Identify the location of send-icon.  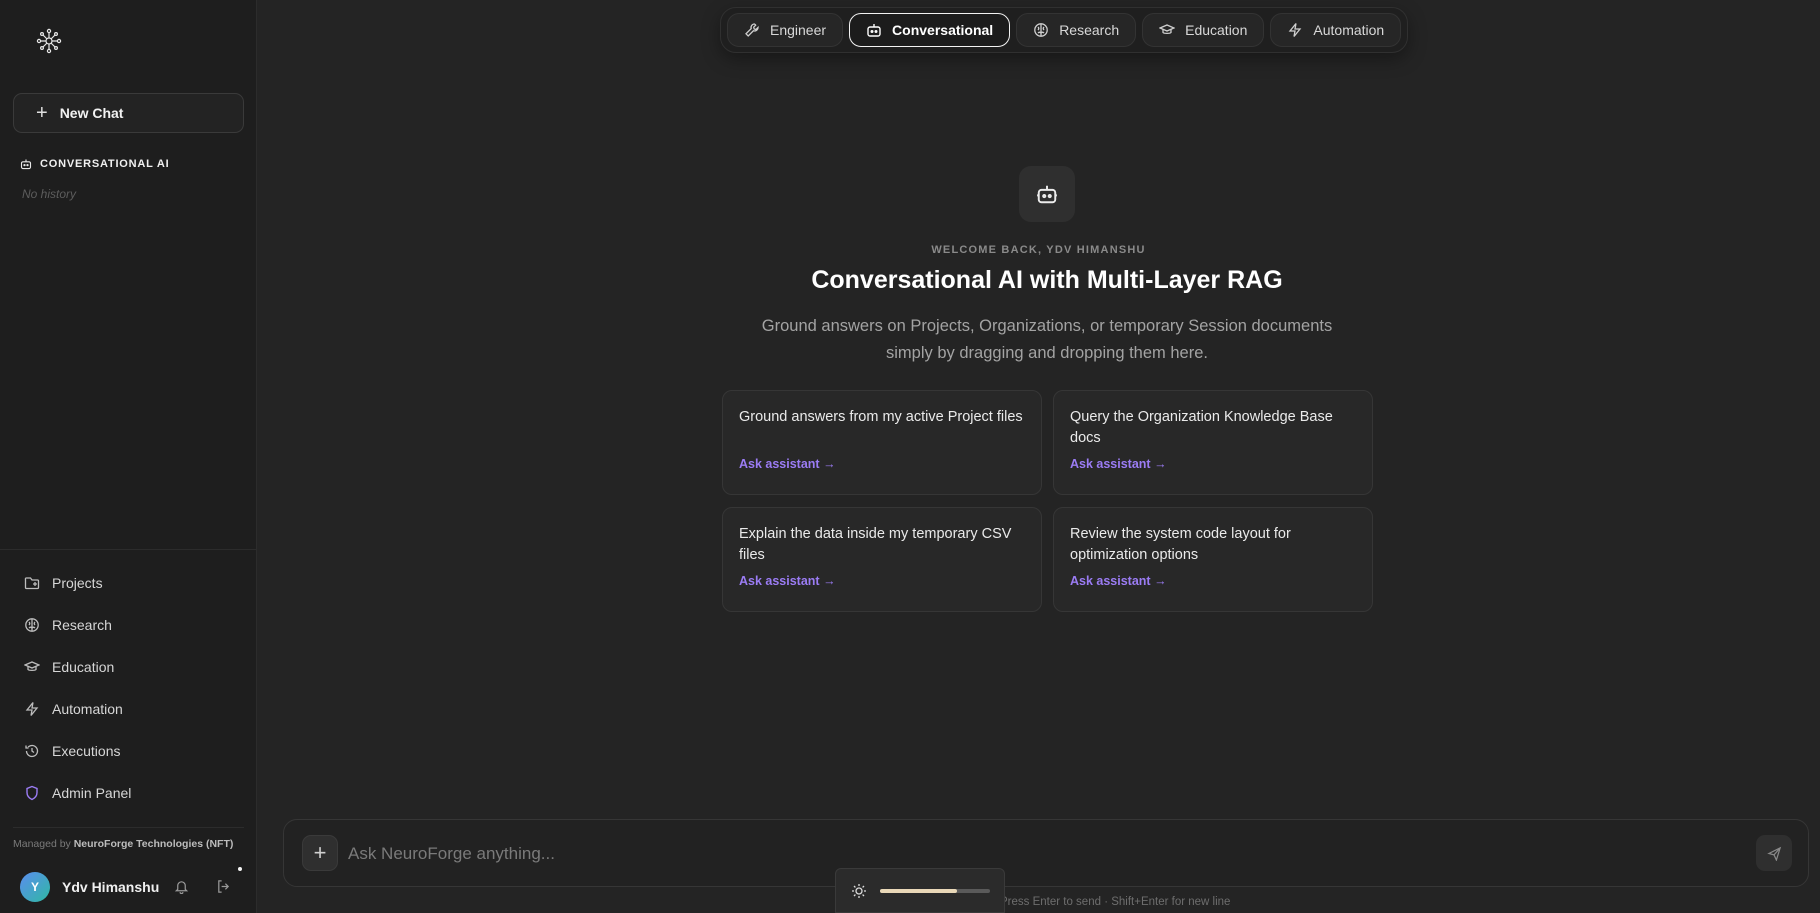
(1773, 853).